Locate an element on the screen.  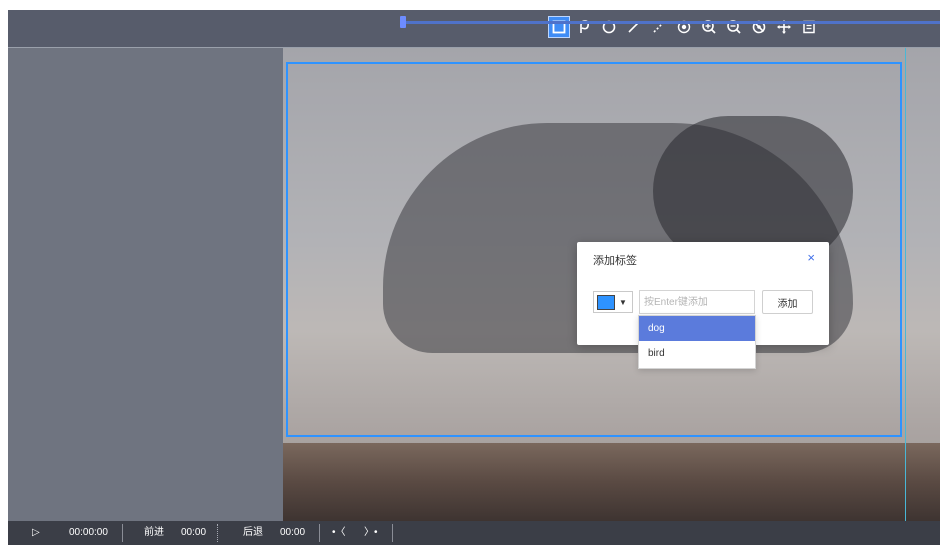
point-tool is located at coordinates (684, 27).